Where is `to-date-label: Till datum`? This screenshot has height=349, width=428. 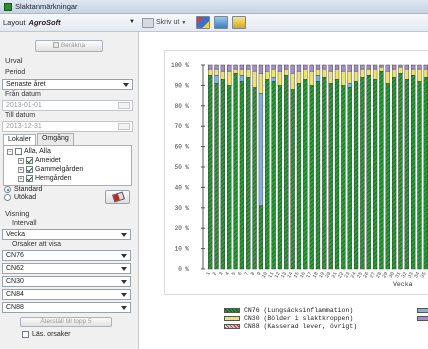 to-date-label: Till datum is located at coordinates (20, 115).